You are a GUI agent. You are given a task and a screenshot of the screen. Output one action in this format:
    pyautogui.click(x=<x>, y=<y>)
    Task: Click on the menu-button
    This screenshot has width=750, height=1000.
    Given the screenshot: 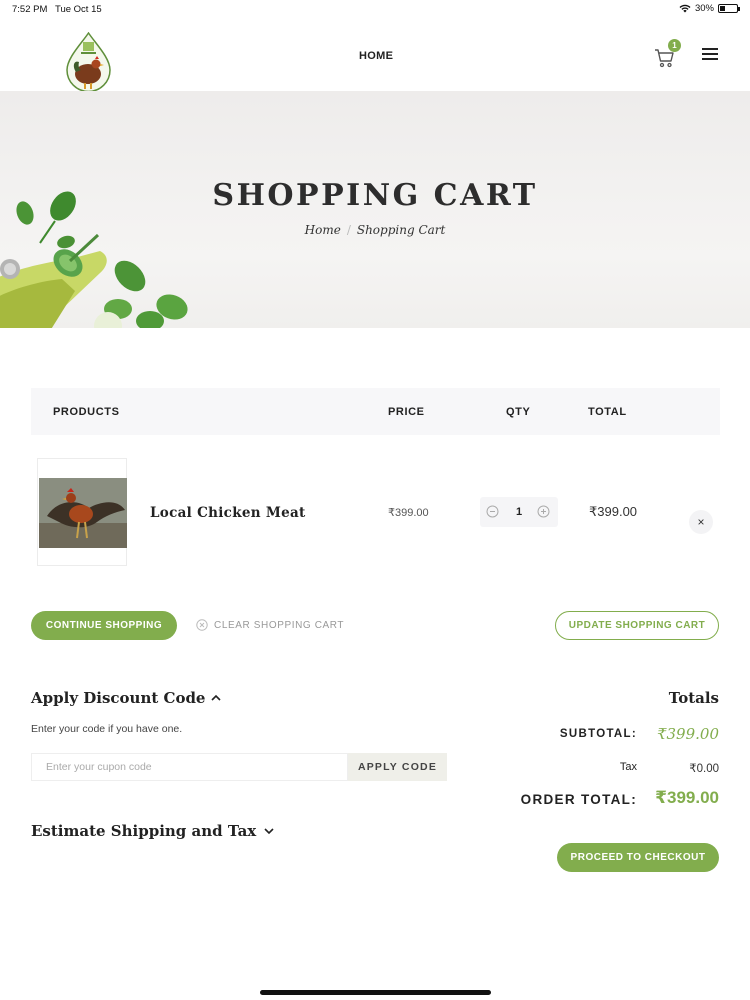 What is the action you would take?
    pyautogui.click(x=710, y=55)
    